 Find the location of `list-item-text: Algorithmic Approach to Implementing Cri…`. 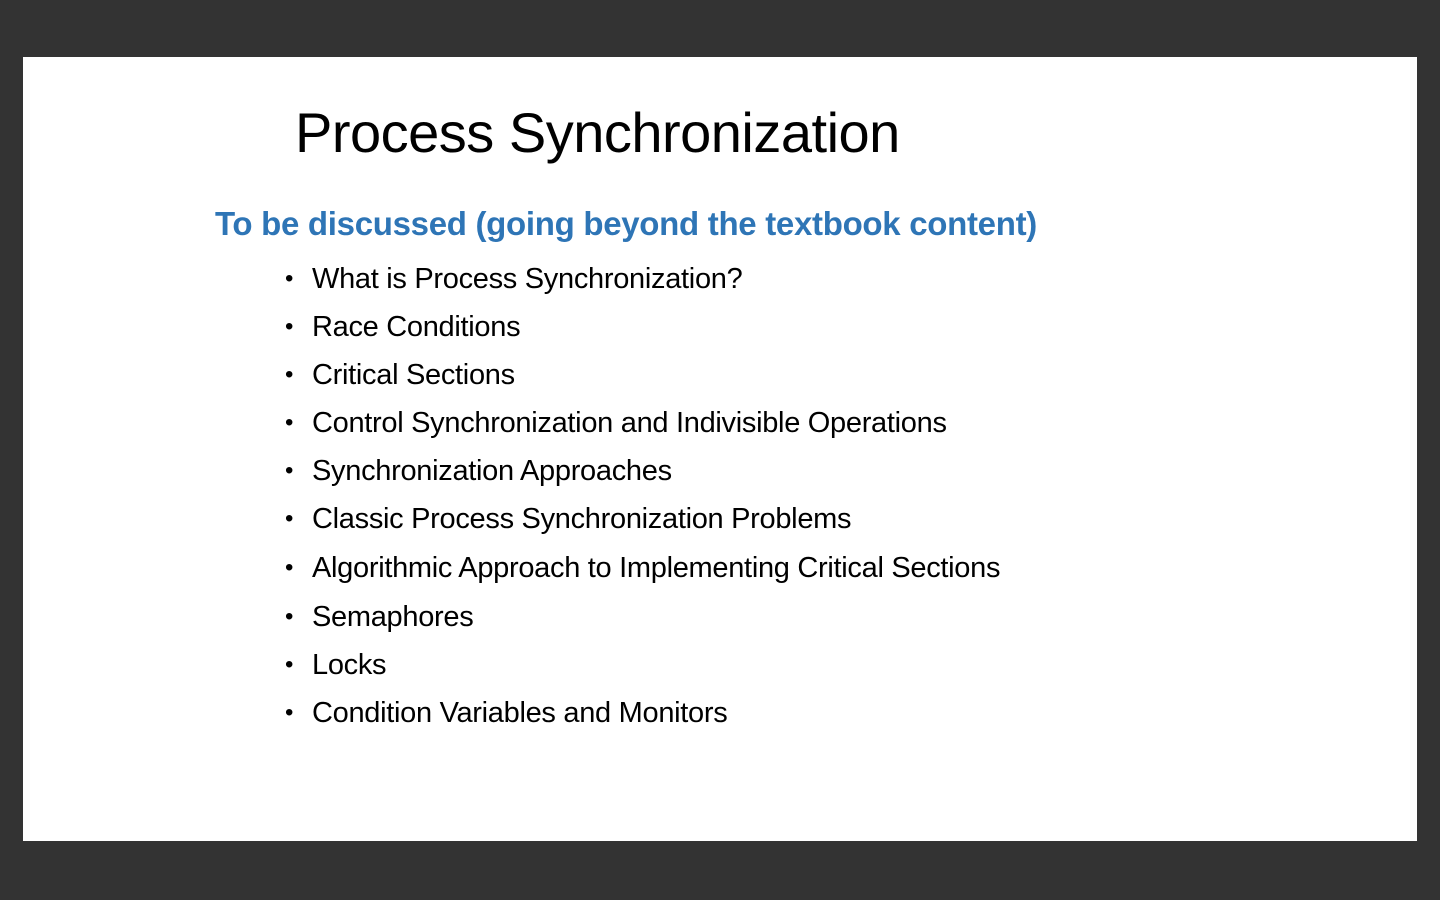

list-item-text: Algorithmic Approach to Implementing Cri… is located at coordinates (656, 567).